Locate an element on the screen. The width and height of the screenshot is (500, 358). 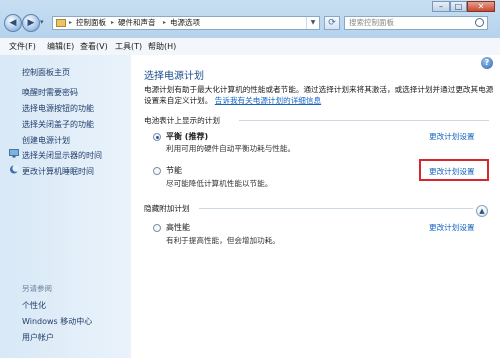
search-placeholder: 搜索控制面板 is located at coordinates (371, 22).